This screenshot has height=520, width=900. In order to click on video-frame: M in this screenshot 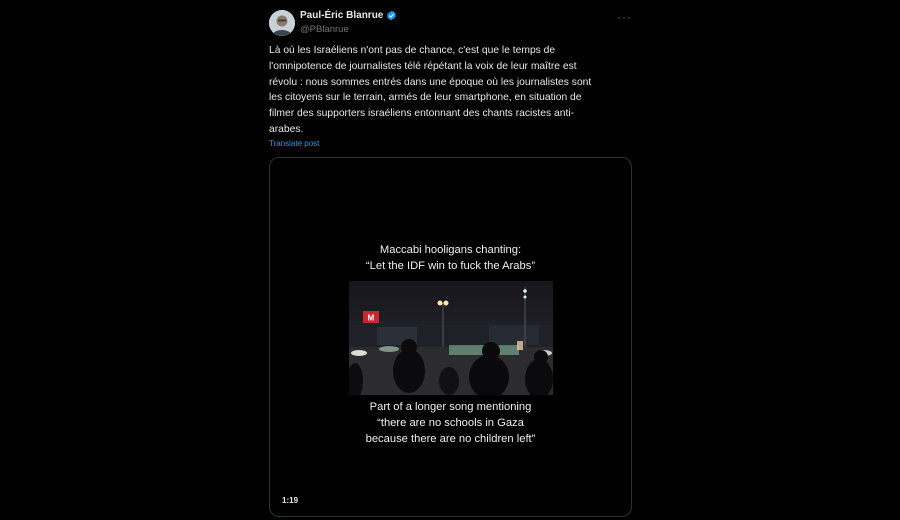, I will do `click(451, 338)`.